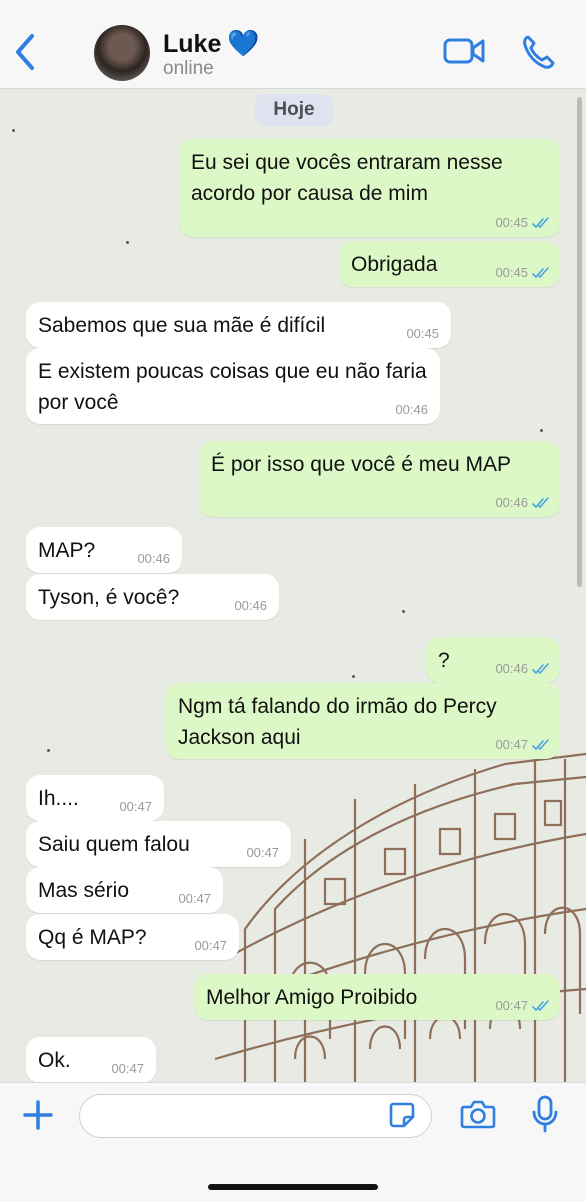  I want to click on incoming-message: Mas sério 00:47, so click(124, 890).